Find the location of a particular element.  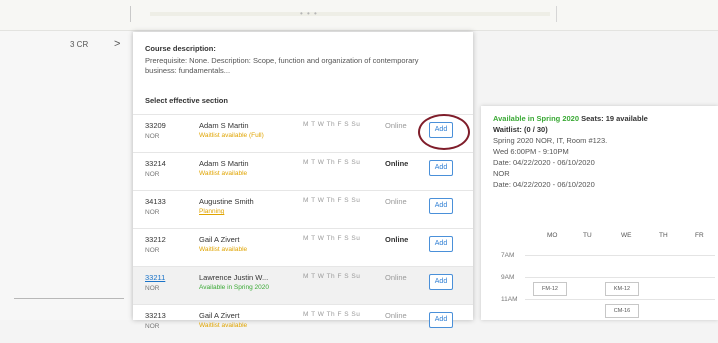

calendar-event: FM-12 is located at coordinates (550, 289).